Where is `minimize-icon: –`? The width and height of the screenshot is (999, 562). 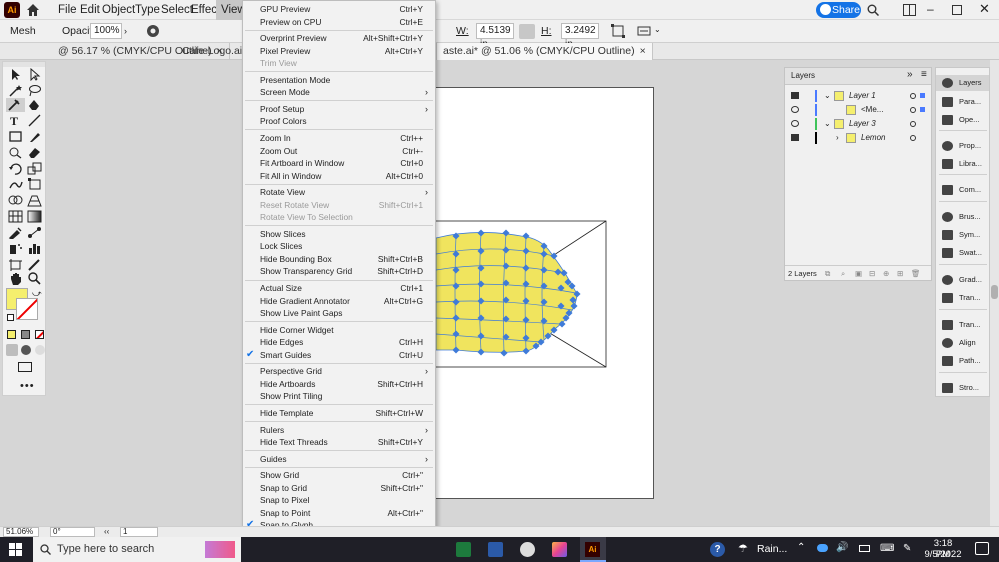 minimize-icon: – is located at coordinates (930, 9).